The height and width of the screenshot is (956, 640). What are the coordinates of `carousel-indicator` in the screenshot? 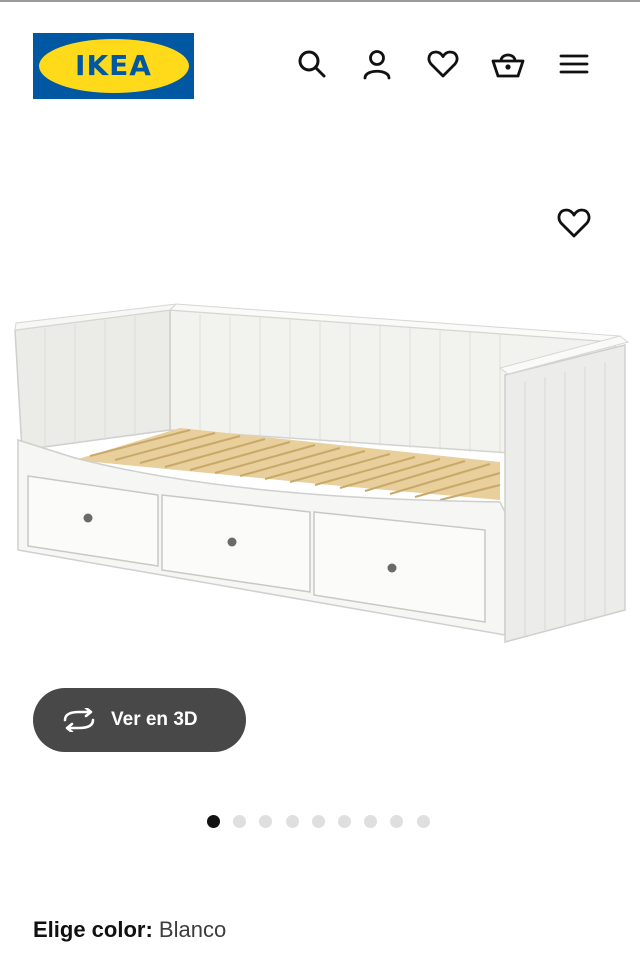 It's located at (325, 822).